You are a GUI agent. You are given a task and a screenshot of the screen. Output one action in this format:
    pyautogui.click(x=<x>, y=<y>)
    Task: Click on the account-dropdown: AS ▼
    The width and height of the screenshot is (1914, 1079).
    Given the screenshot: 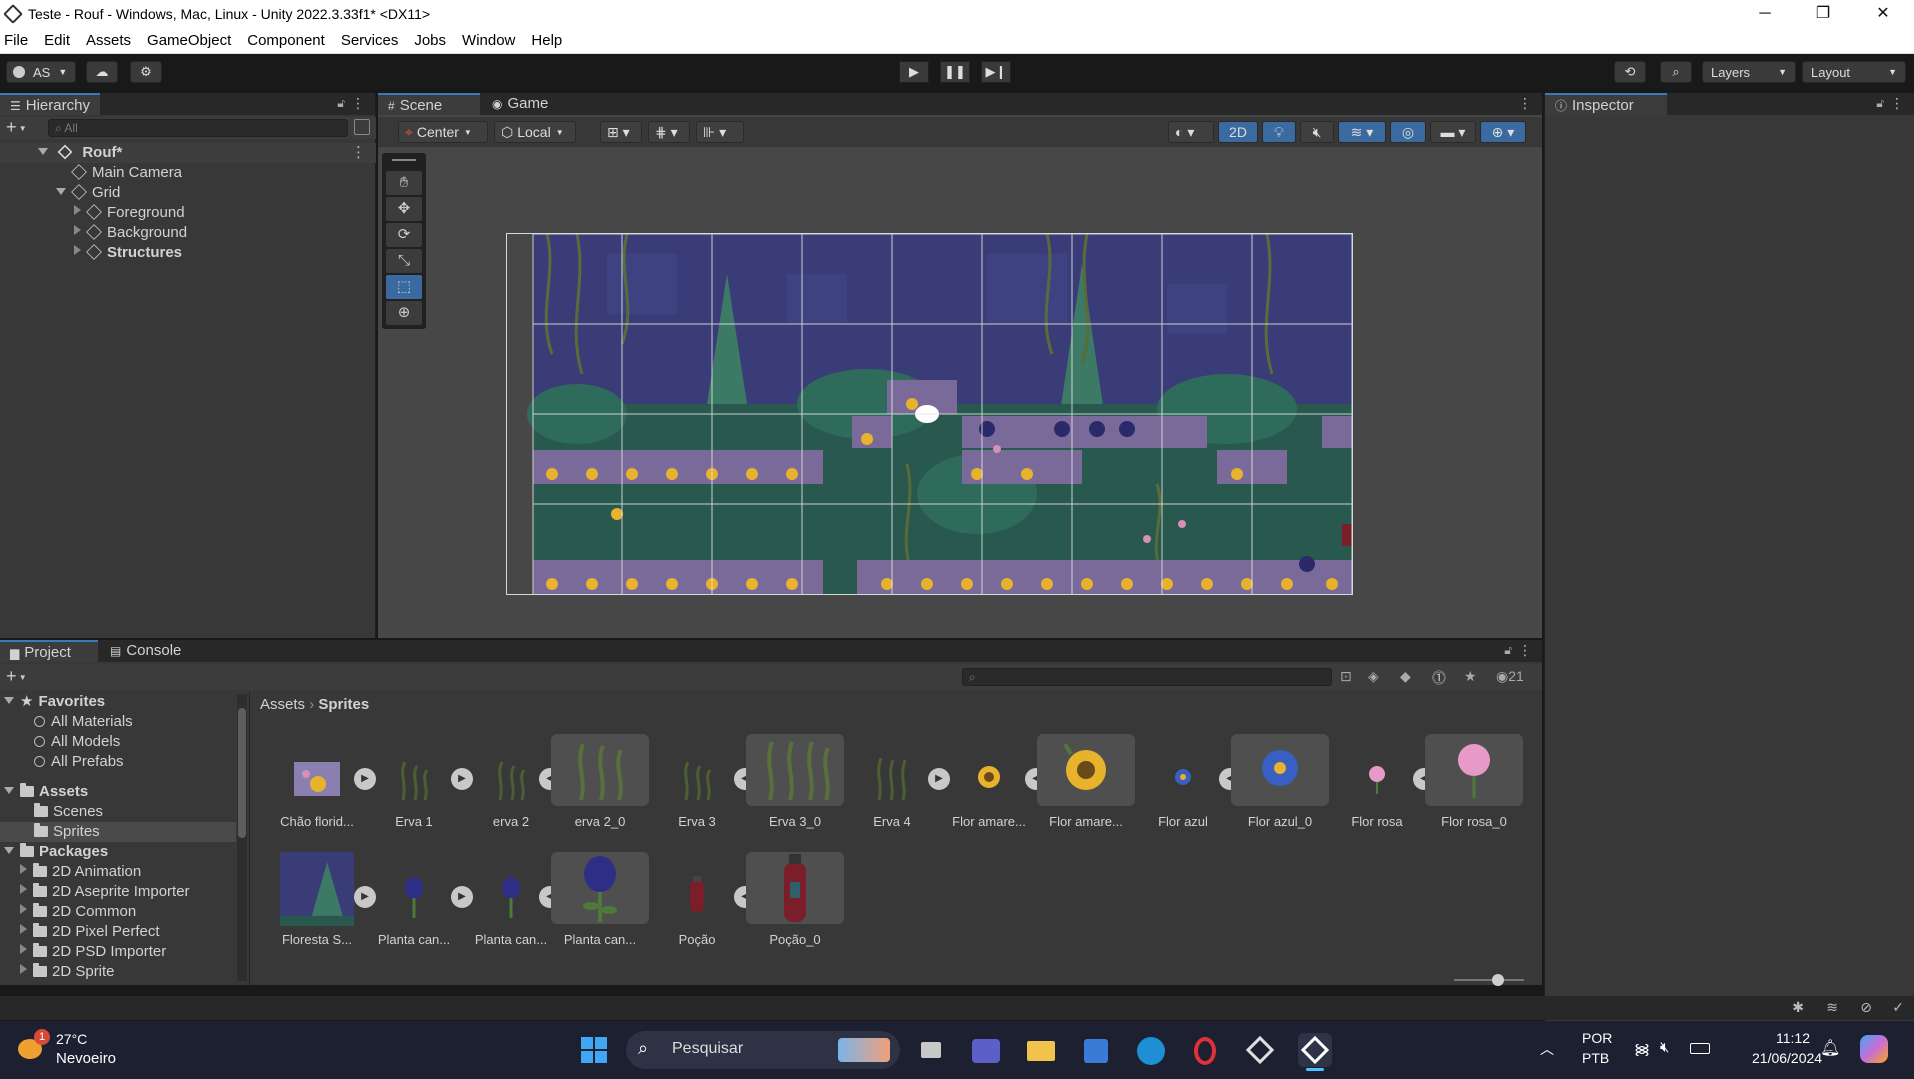 What is the action you would take?
    pyautogui.click(x=41, y=72)
    